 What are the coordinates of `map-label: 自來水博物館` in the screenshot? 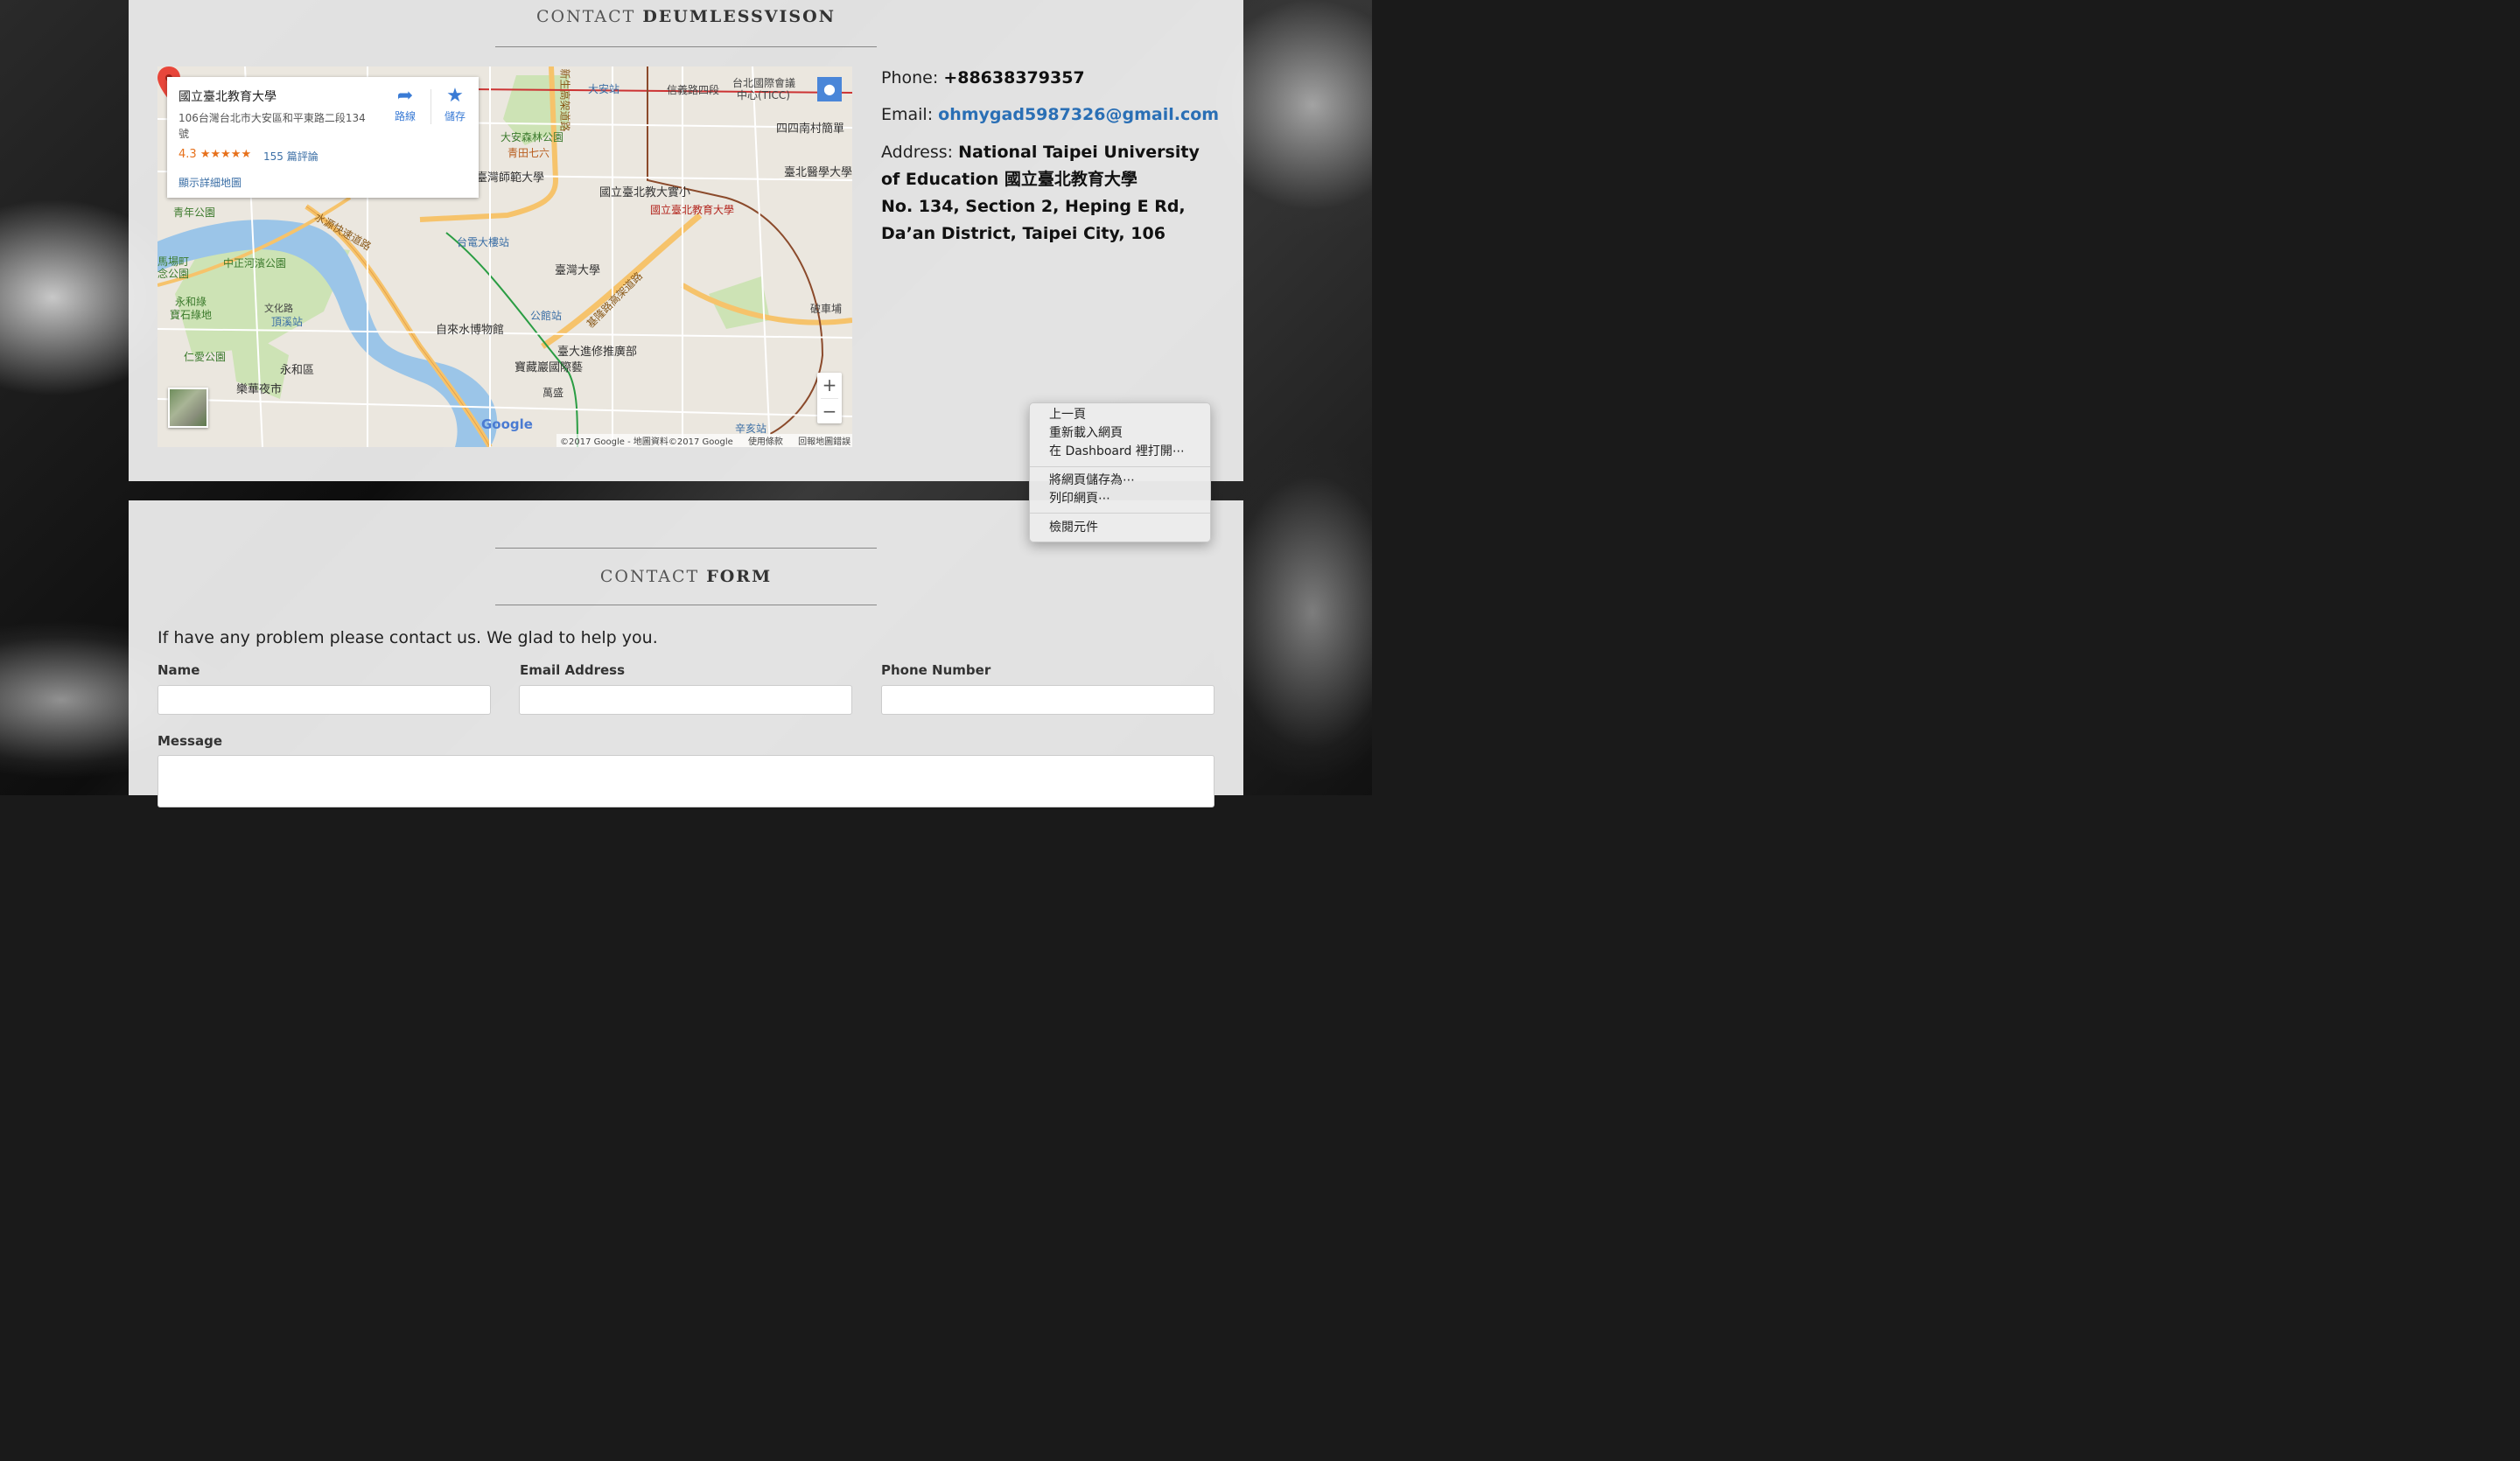 It's located at (470, 330).